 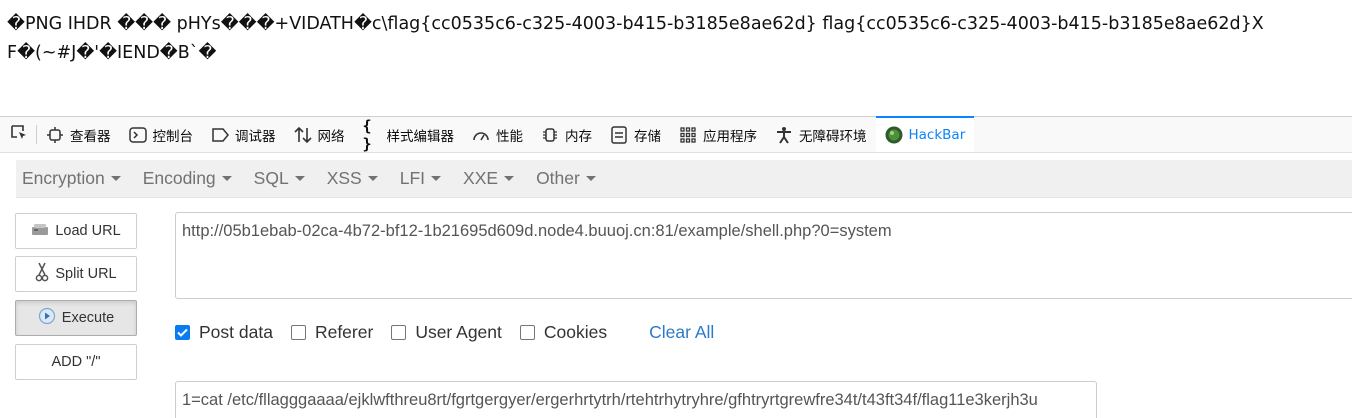 I want to click on user-agent-option: User Agent, so click(x=446, y=332).